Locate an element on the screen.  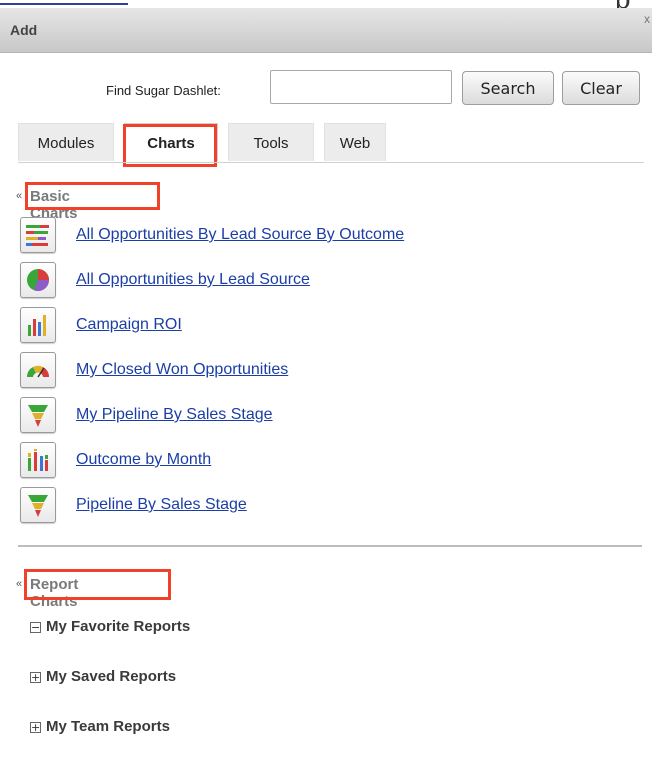
list-item: Pipeline By Sales Stage is located at coordinates (330, 505).